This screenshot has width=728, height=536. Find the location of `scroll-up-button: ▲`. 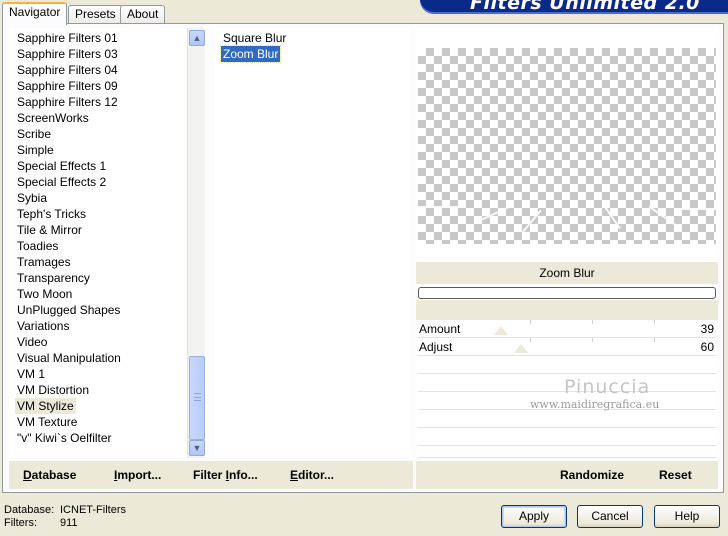

scroll-up-button: ▲ is located at coordinates (197, 38).